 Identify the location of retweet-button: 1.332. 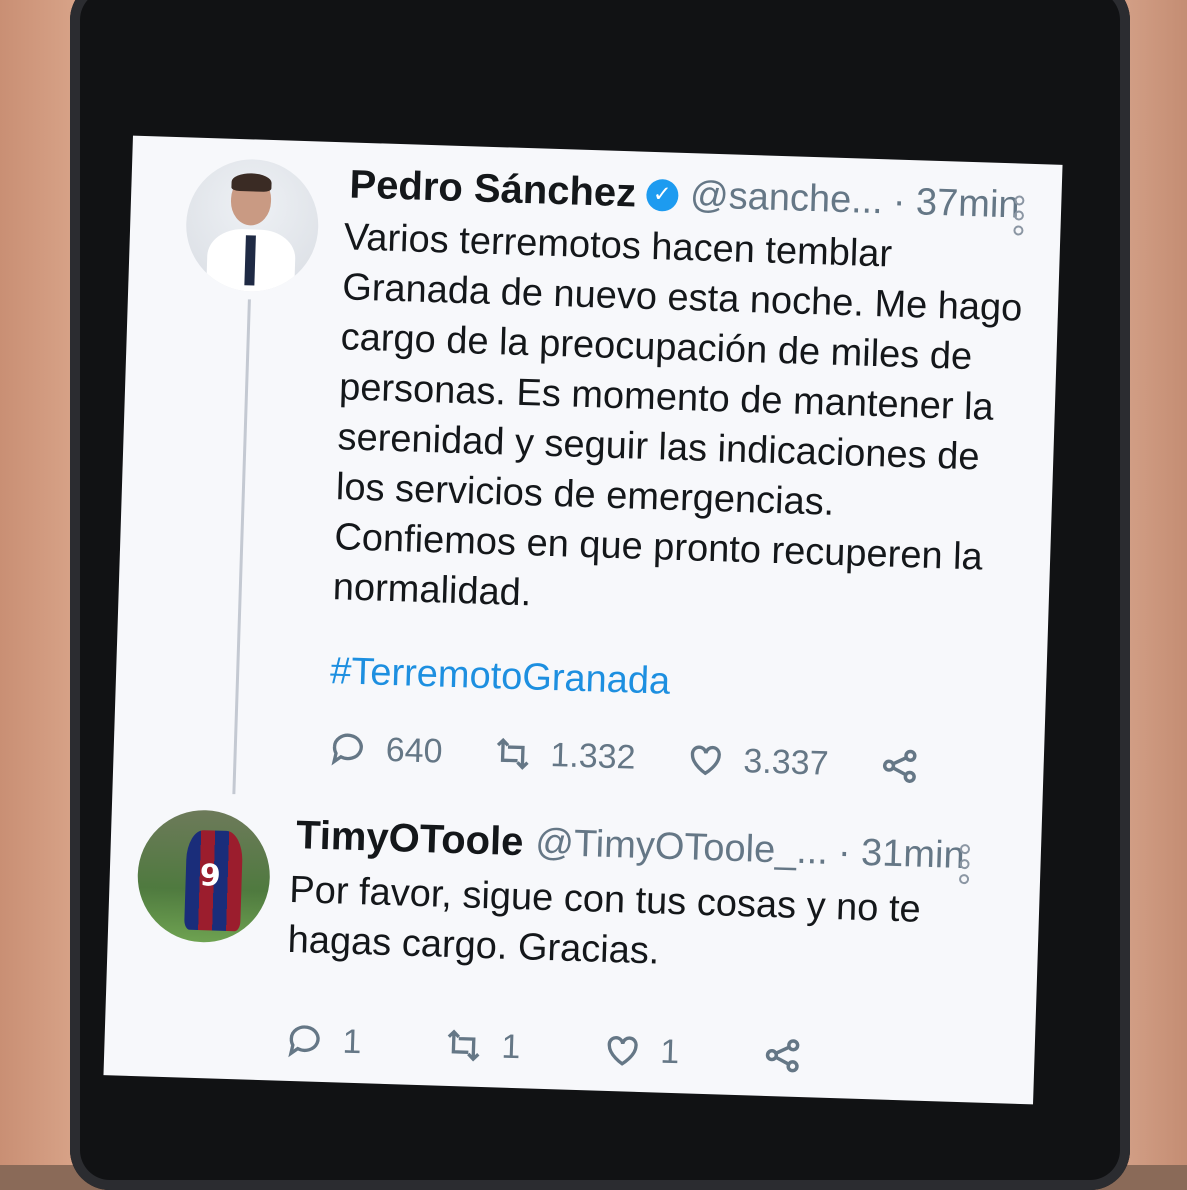
(564, 755).